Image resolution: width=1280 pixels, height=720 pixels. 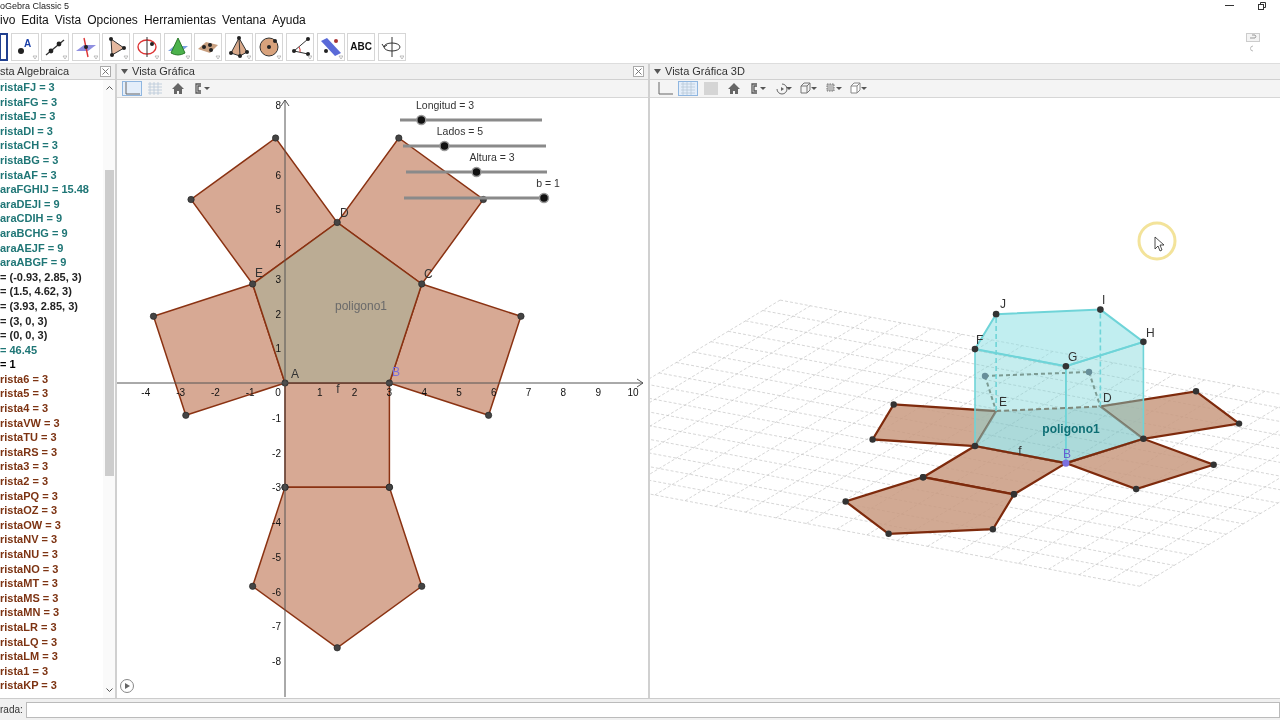 What do you see at coordinates (179, 21) in the screenshot?
I see `menu-item: Herramientas` at bounding box center [179, 21].